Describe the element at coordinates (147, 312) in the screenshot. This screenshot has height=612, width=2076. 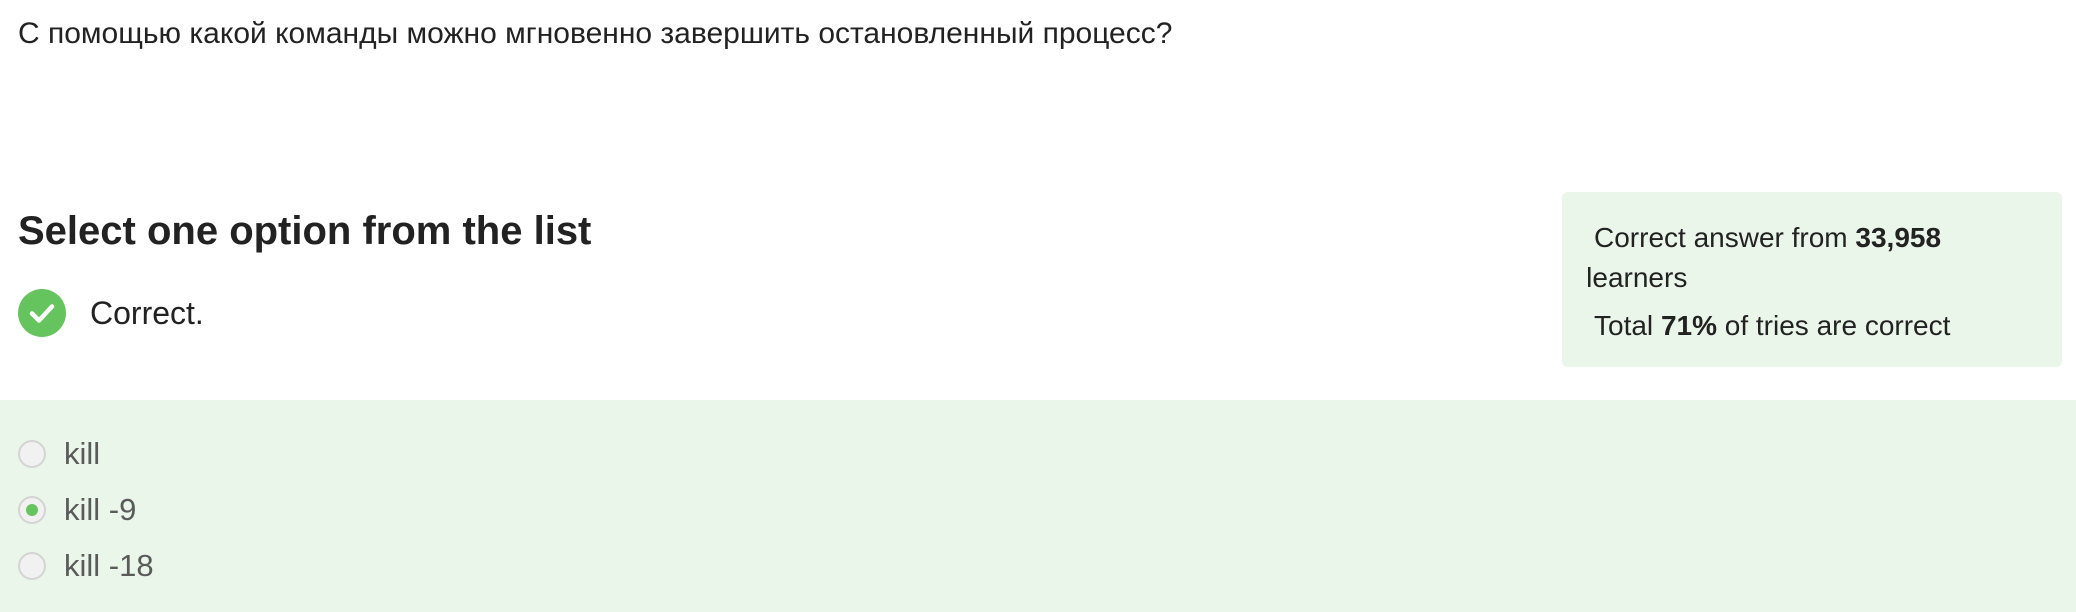
I see `result-label: Correct.` at that location.